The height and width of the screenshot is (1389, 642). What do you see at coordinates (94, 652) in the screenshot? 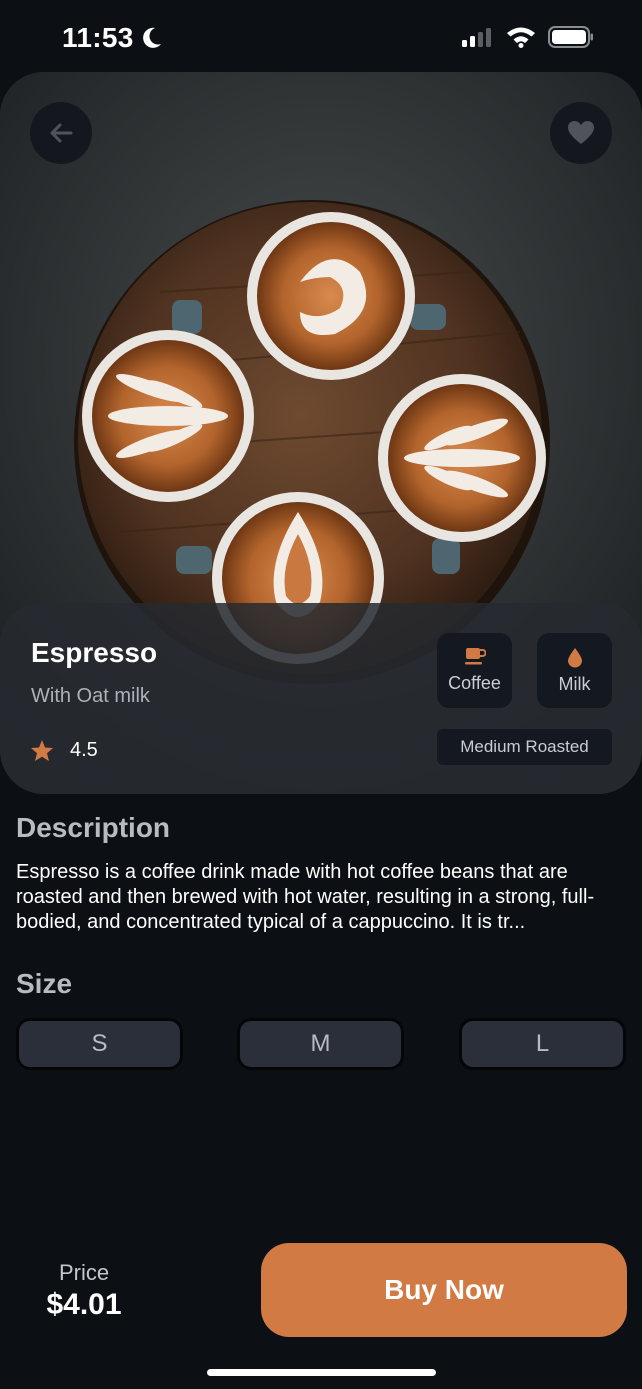
I see `product-name: Espresso` at bounding box center [94, 652].